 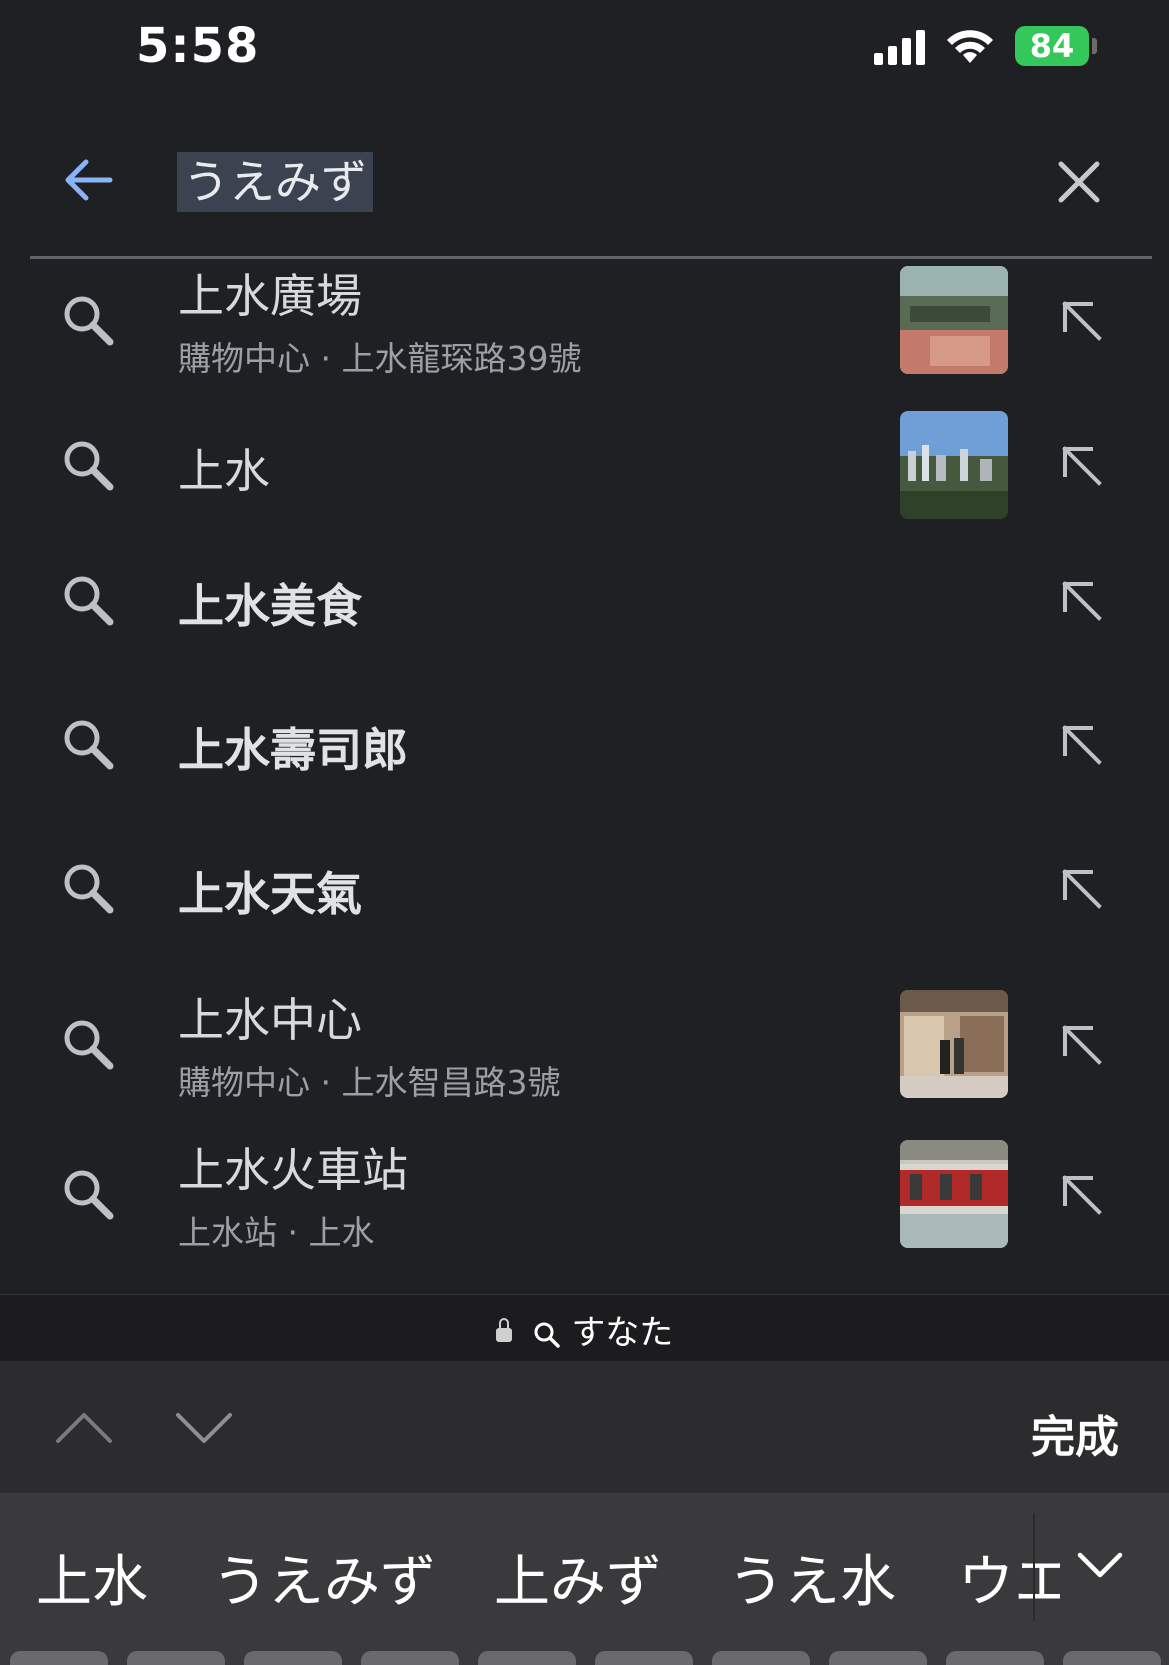 I want to click on status-bar: 5:58 84, so click(x=584, y=50).